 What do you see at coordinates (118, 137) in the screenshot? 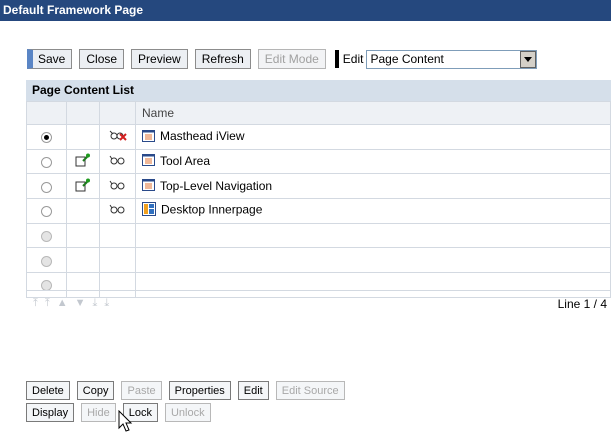
I see `glasses-crossed-icon` at bounding box center [118, 137].